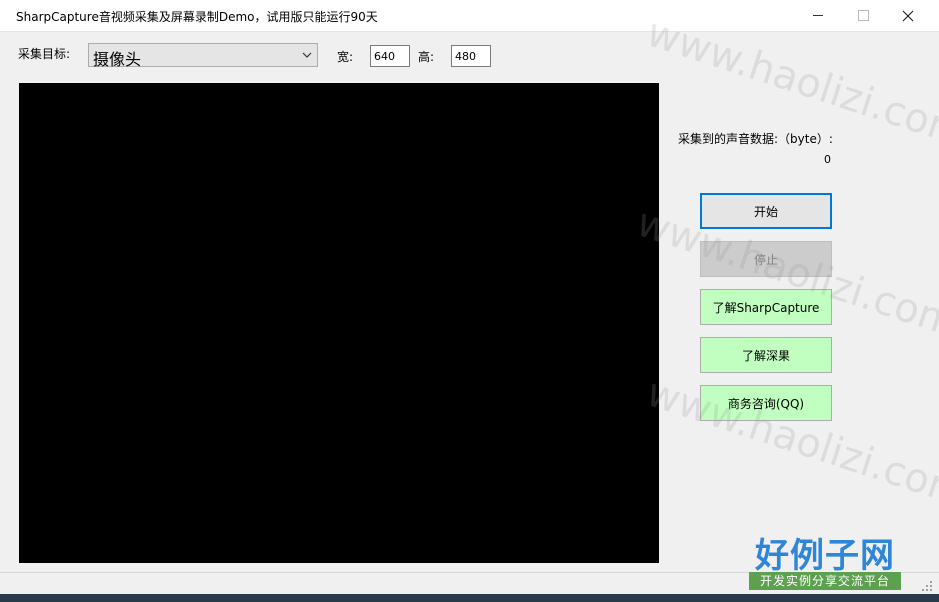  What do you see at coordinates (825, 581) in the screenshot?
I see `watermark-badge-subtitle: 开发实例分享交流平台` at bounding box center [825, 581].